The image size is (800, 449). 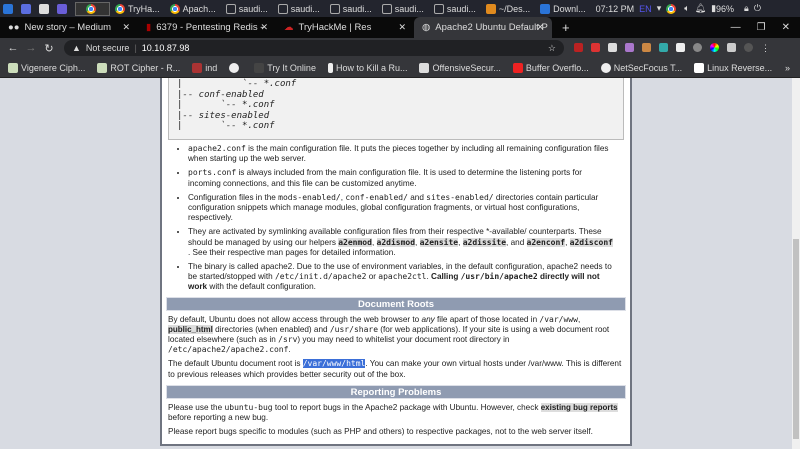 I want to click on tab-redis: ▮ 6379 - Pentesting Redis - ✕, so click(x=207, y=27).